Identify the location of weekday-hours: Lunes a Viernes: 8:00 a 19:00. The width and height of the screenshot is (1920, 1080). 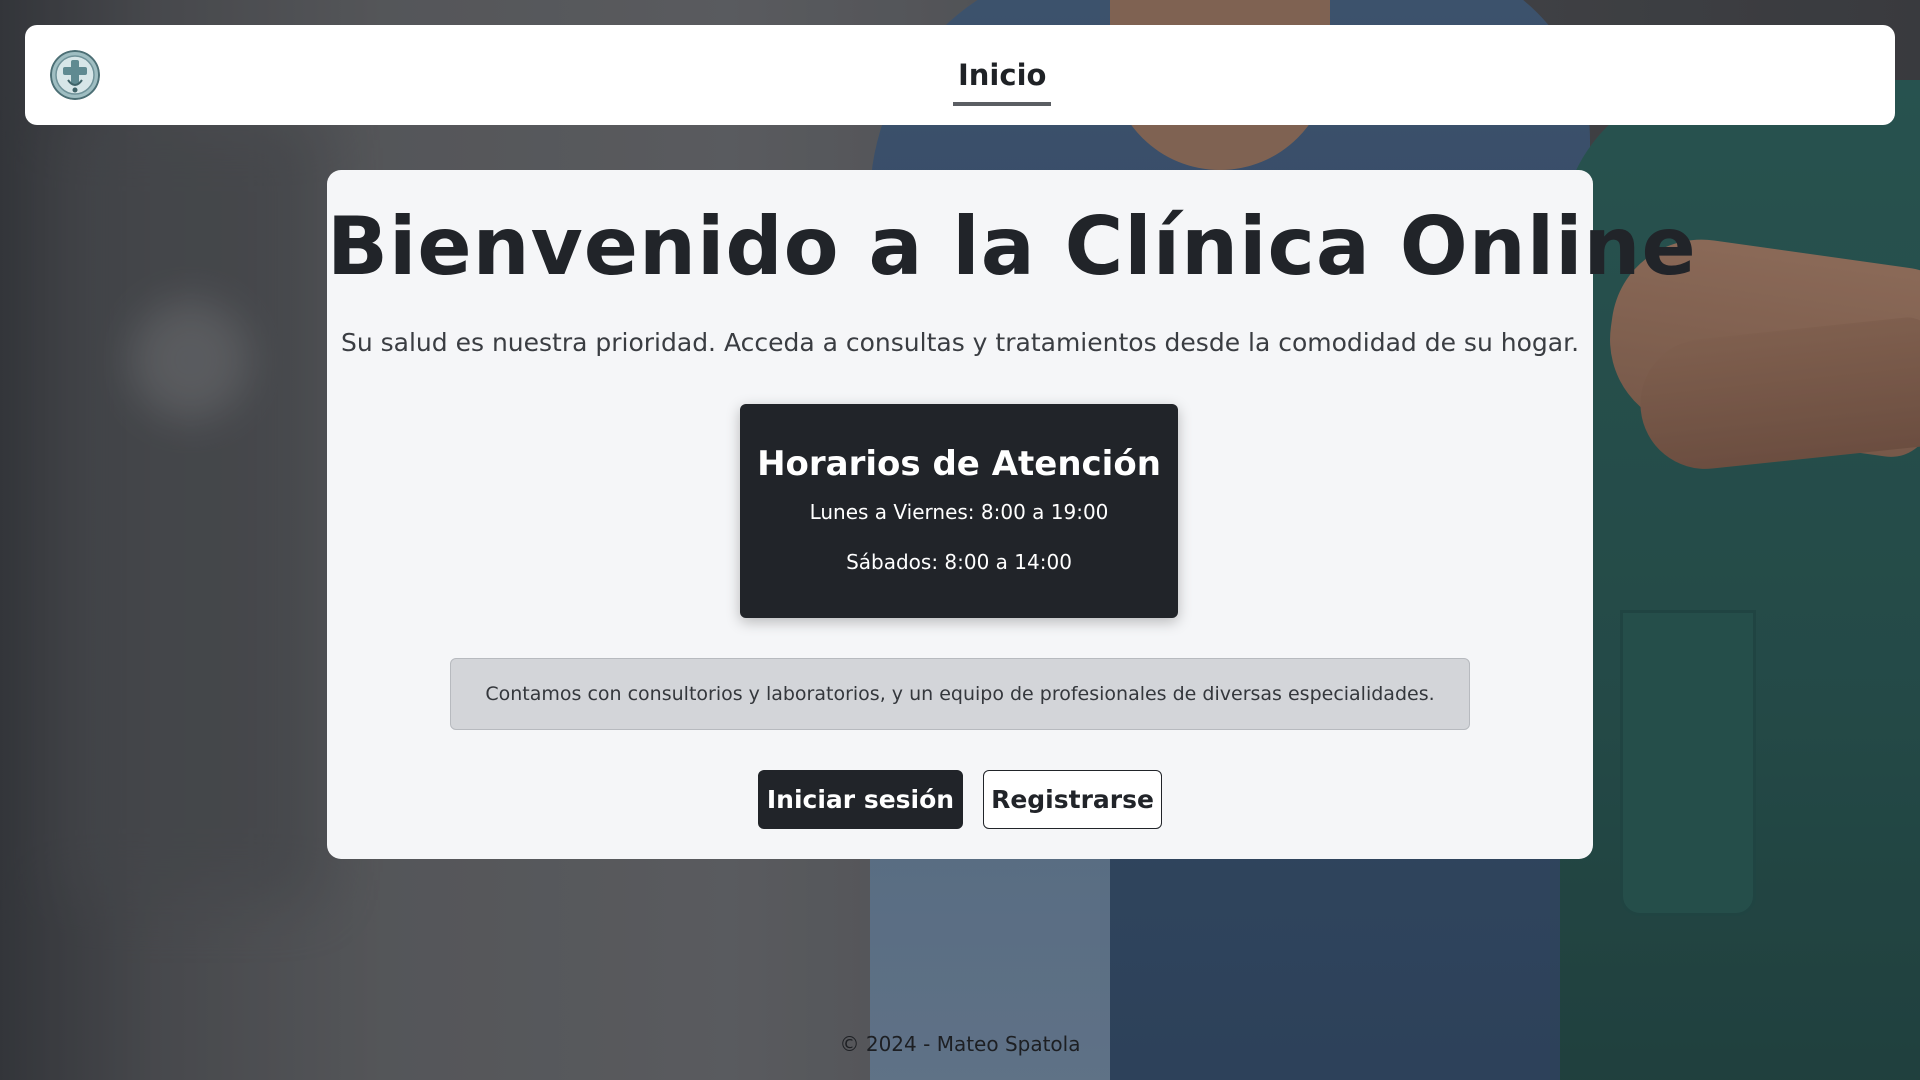
(959, 512).